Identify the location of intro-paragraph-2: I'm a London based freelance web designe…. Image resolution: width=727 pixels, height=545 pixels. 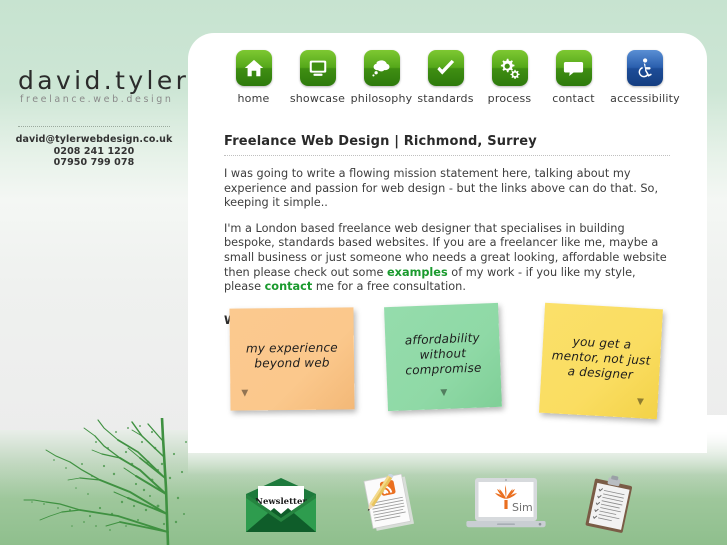
(447, 258).